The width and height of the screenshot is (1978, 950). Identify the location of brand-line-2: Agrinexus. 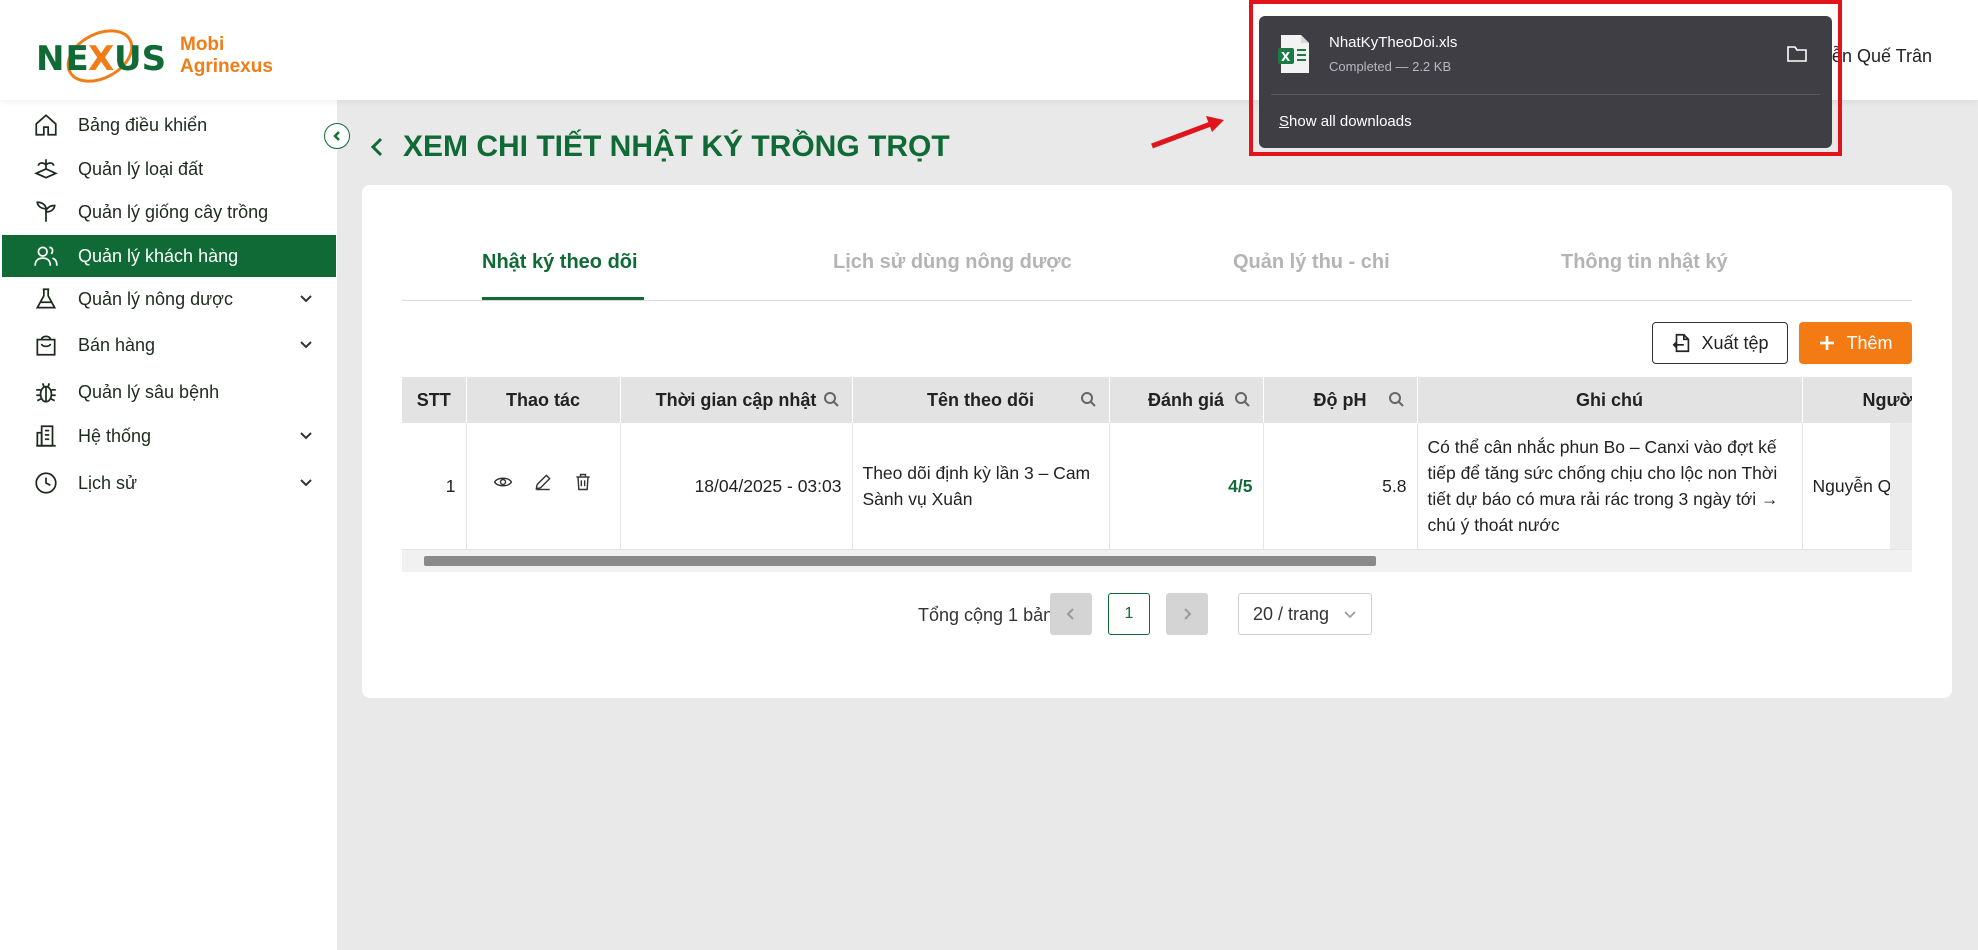
(226, 66).